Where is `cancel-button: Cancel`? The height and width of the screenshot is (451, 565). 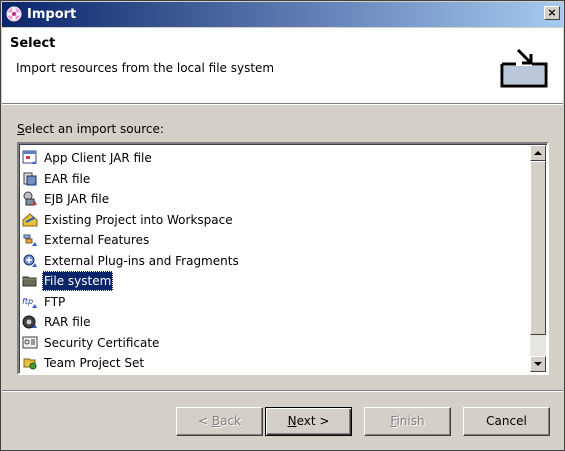
cancel-button: Cancel is located at coordinates (506, 421).